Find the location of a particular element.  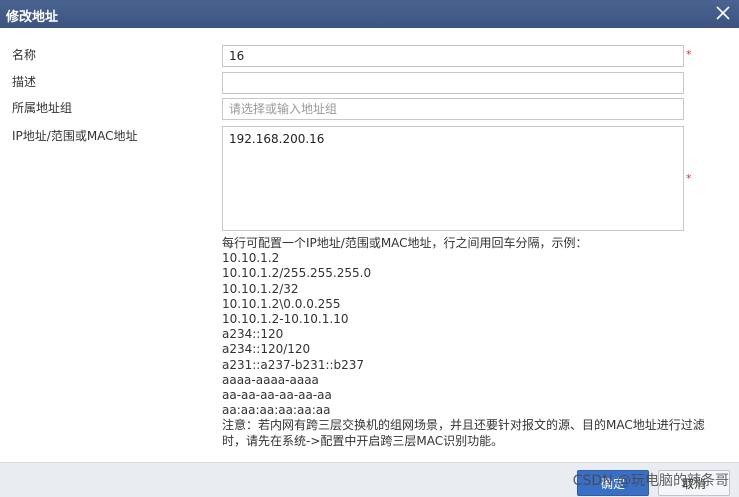

help-example: aa-aa-aa-aa-aa-aa is located at coordinates (277, 395).